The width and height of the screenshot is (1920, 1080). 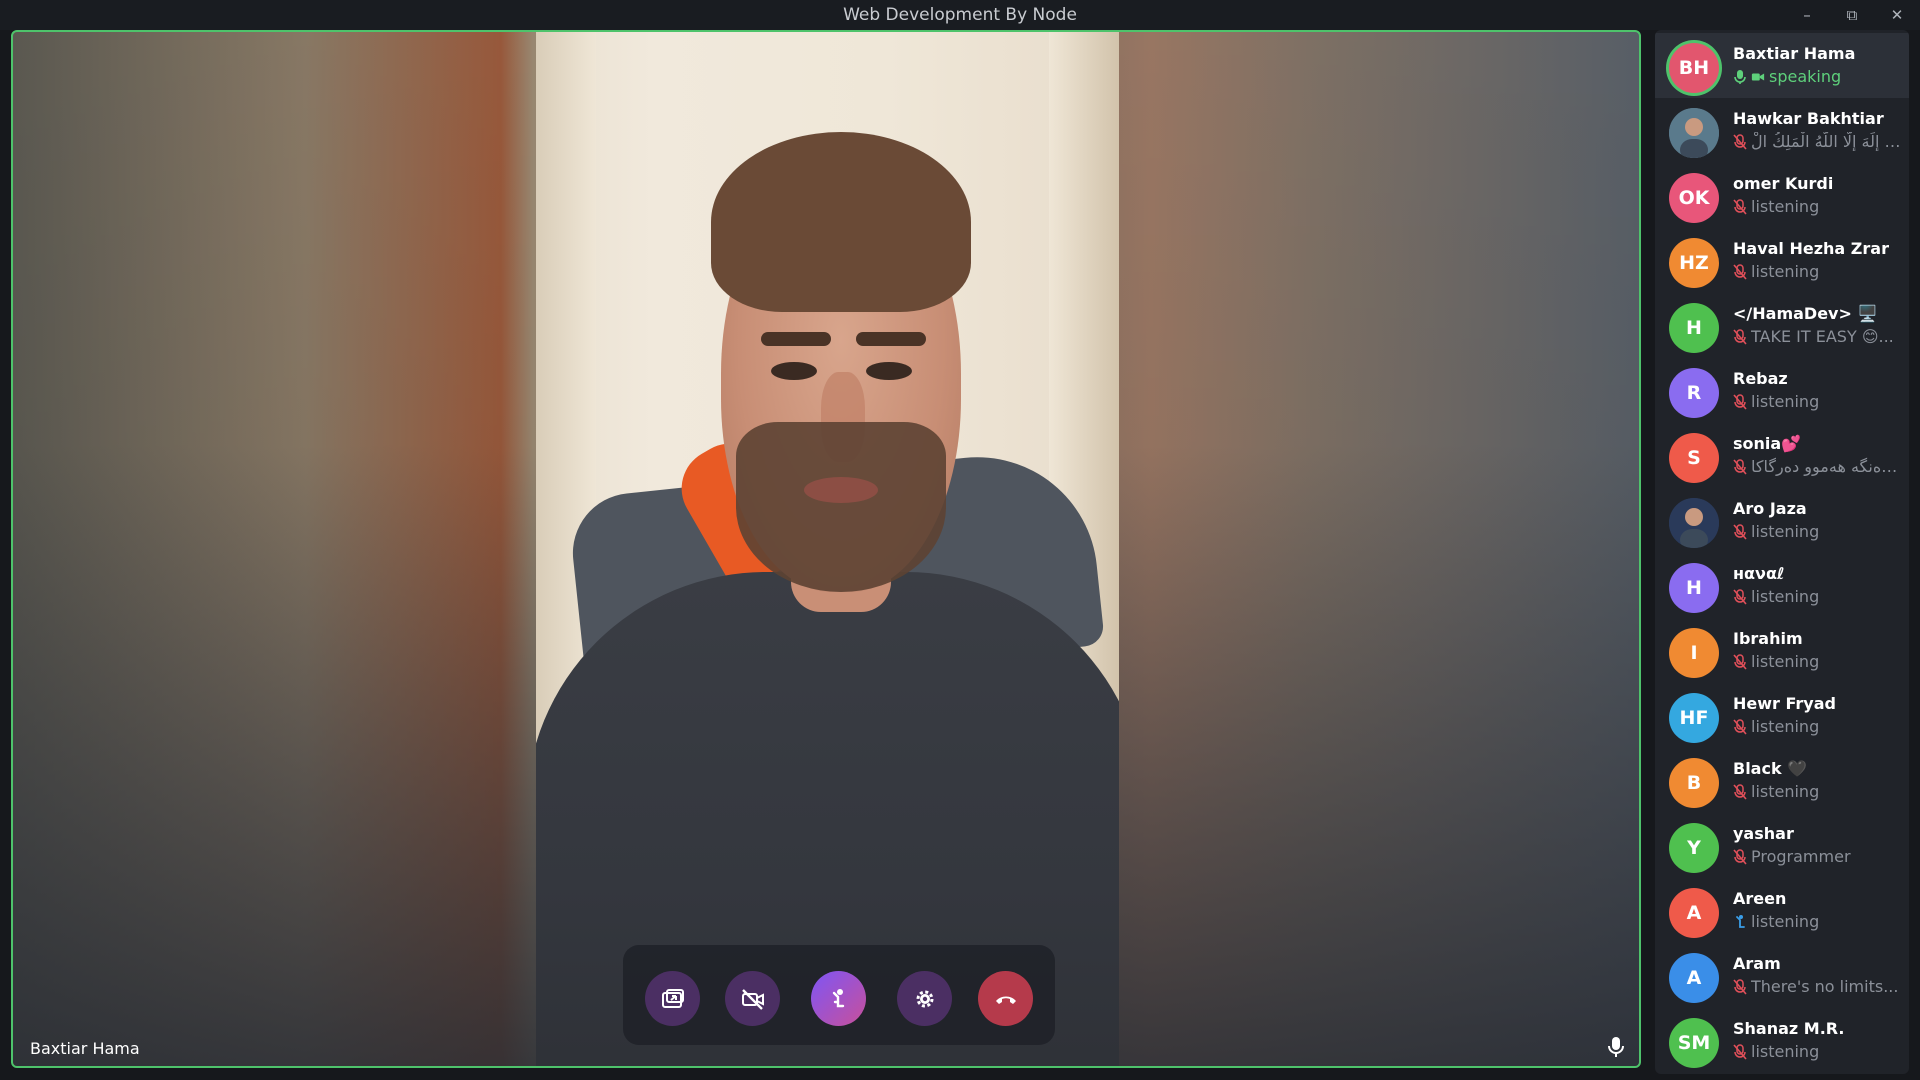 What do you see at coordinates (1808, 118) in the screenshot?
I see `participant-name: Hawkar Bakhtiar` at bounding box center [1808, 118].